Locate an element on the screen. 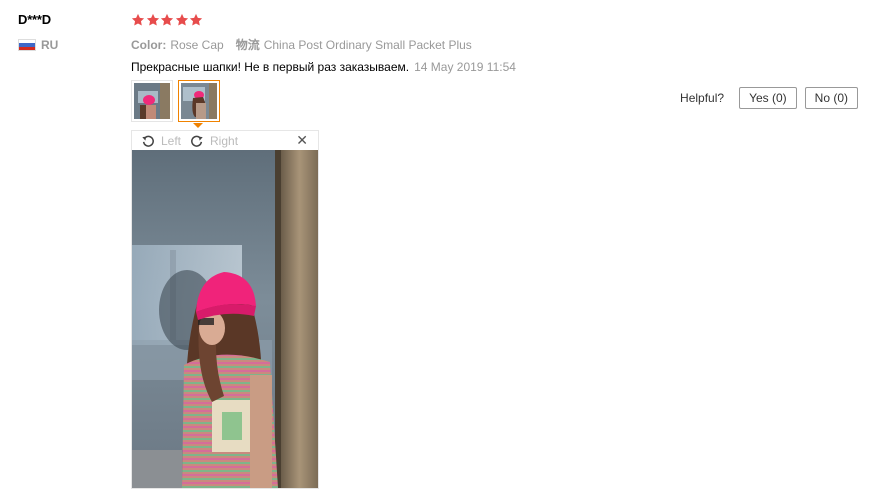  photo-thumbnails is located at coordinates (178, 101).